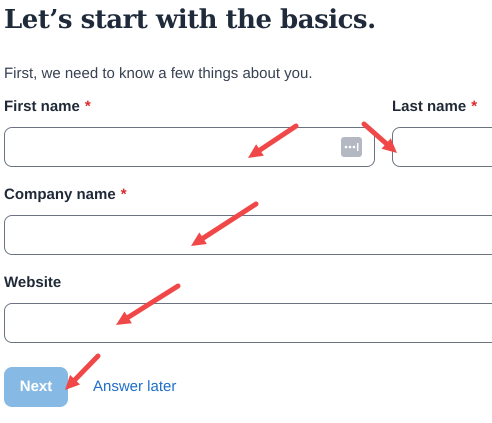  Describe the element at coordinates (65, 194) in the screenshot. I see `field-label: Company name *` at that location.